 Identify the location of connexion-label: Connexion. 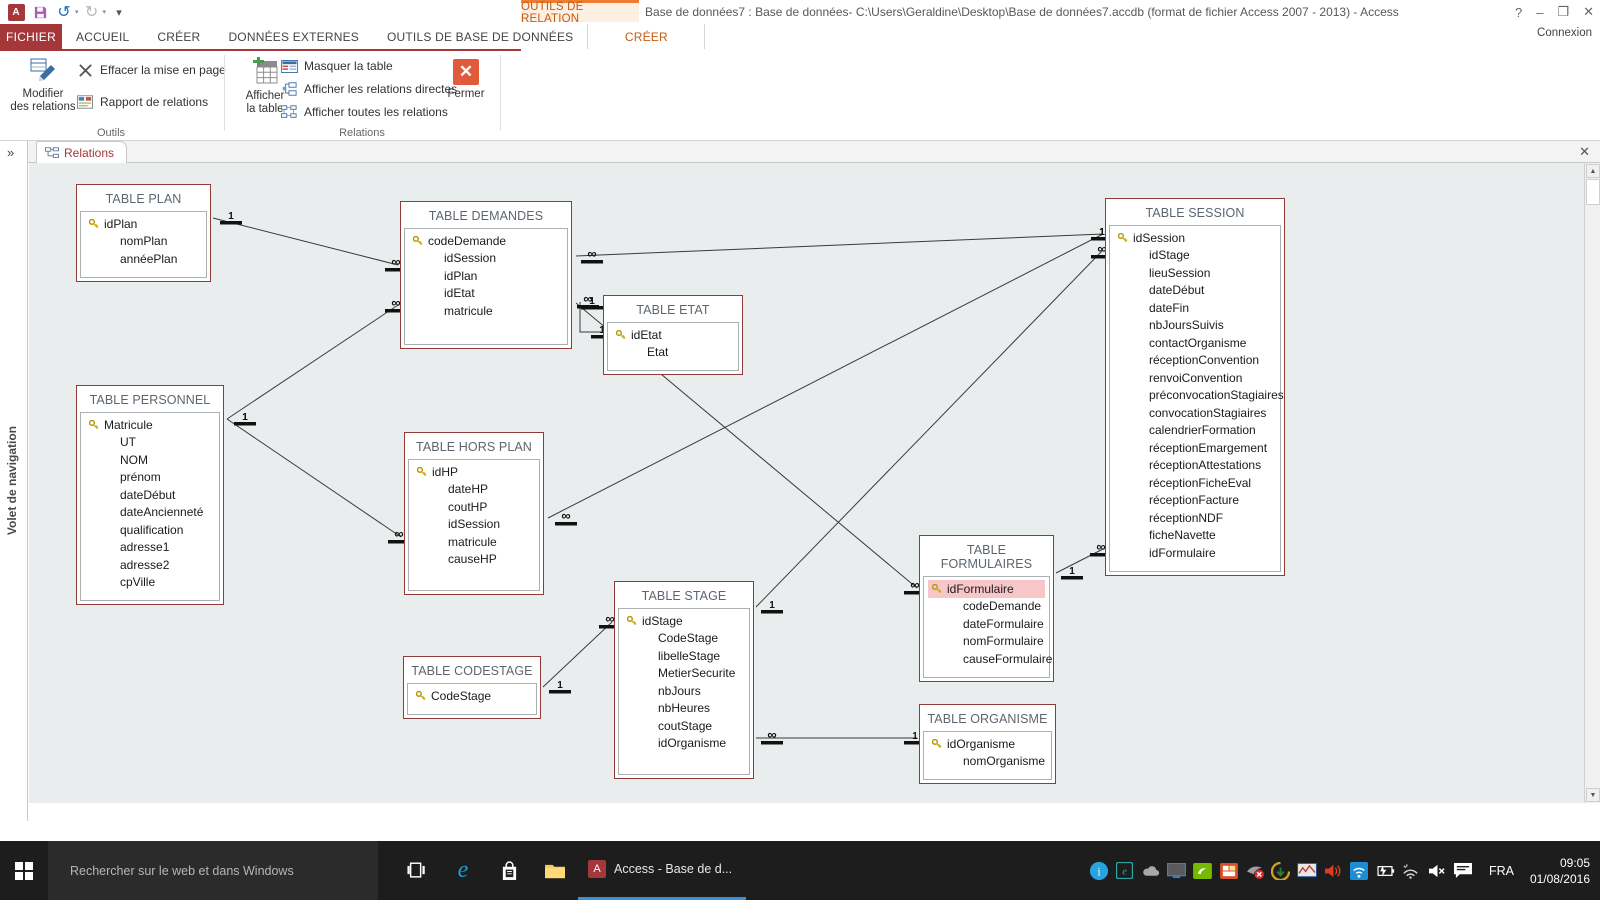
(1564, 33).